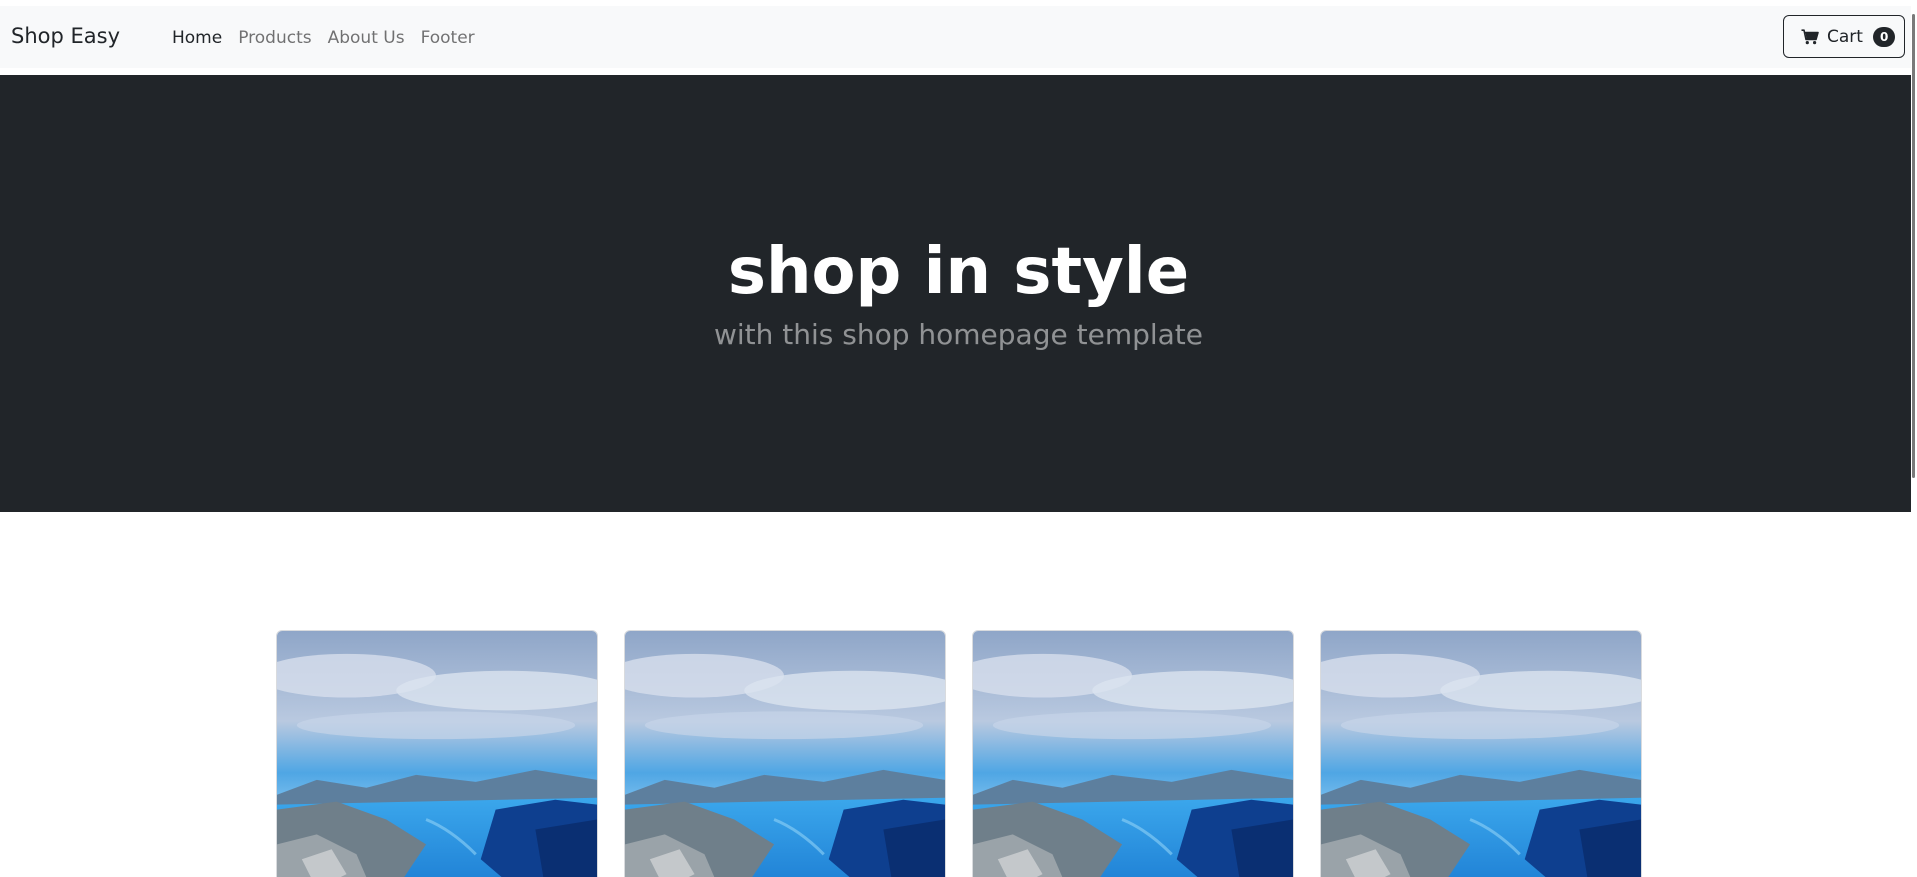 Image resolution: width=1917 pixels, height=877 pixels. I want to click on nav-link-footer: Footer, so click(448, 38).